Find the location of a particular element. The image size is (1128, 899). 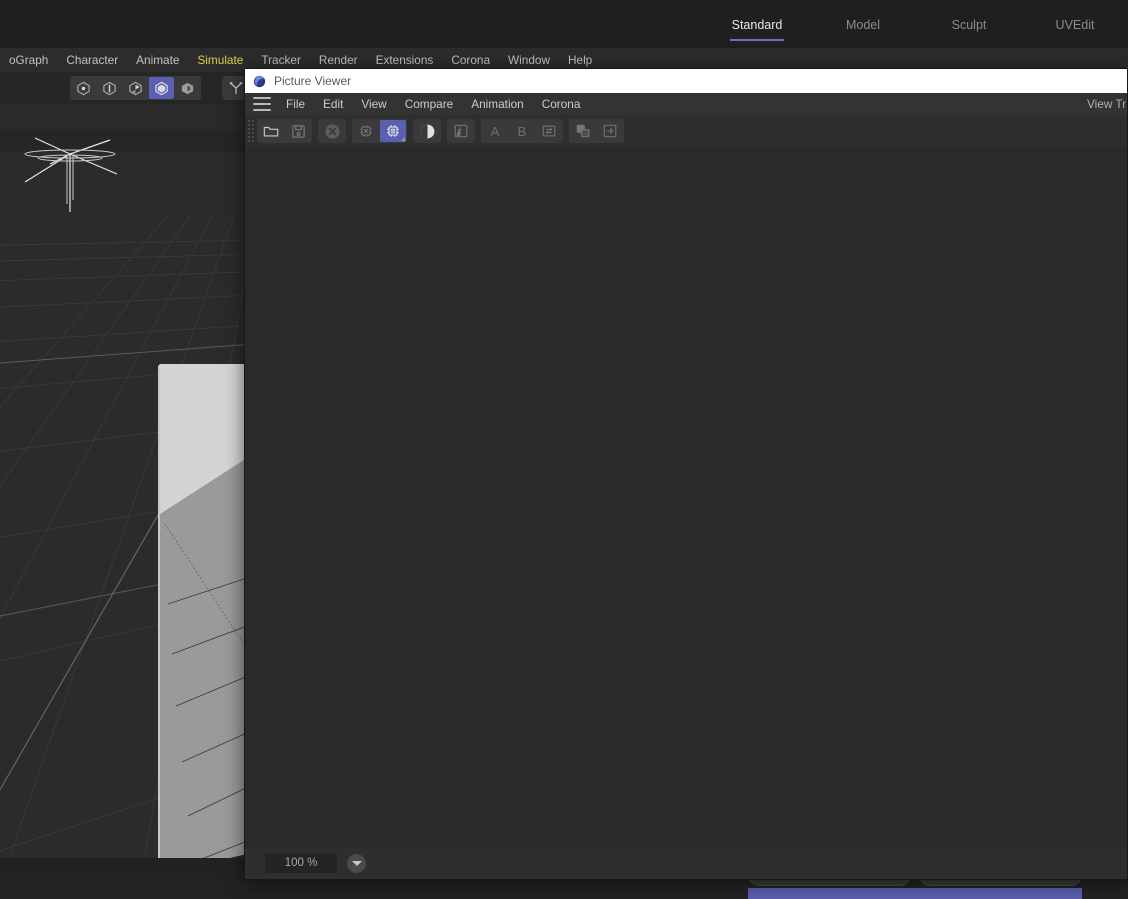

model-mode-icon is located at coordinates (161, 88).